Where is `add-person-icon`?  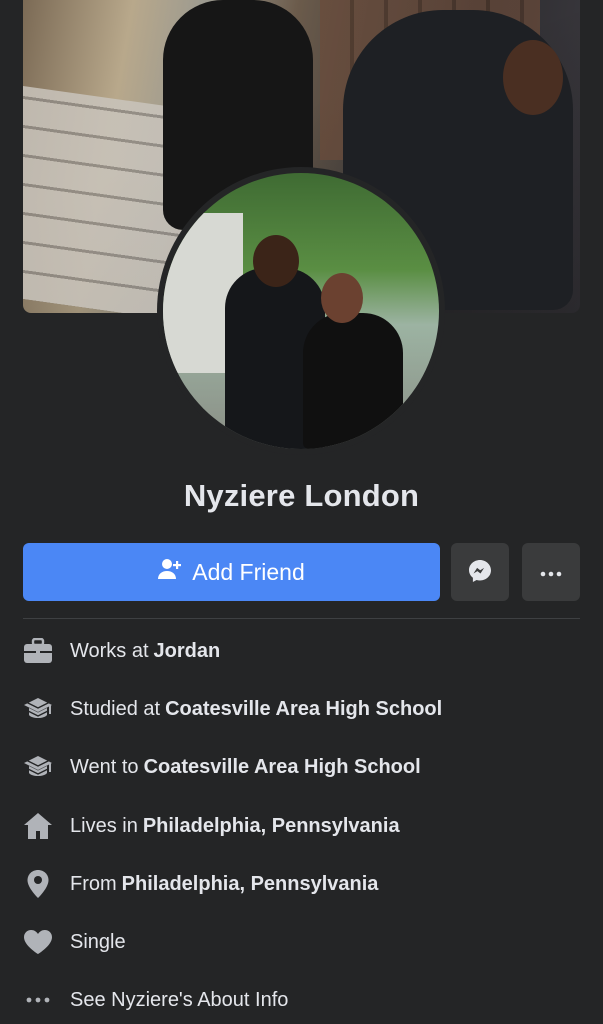
add-person-icon is located at coordinates (170, 572).